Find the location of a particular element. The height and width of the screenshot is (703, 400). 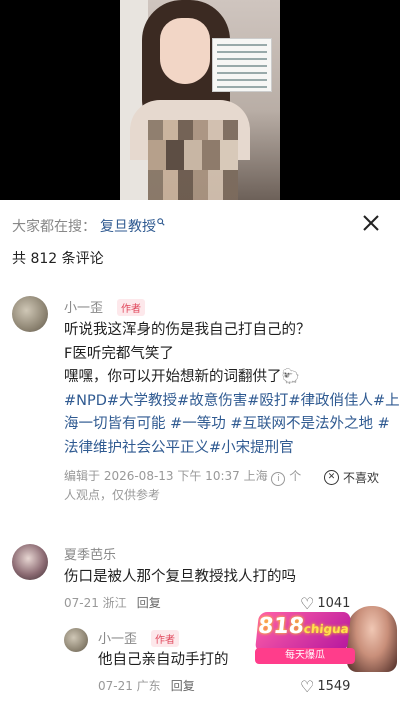

like-count: 1549 is located at coordinates (334, 686).